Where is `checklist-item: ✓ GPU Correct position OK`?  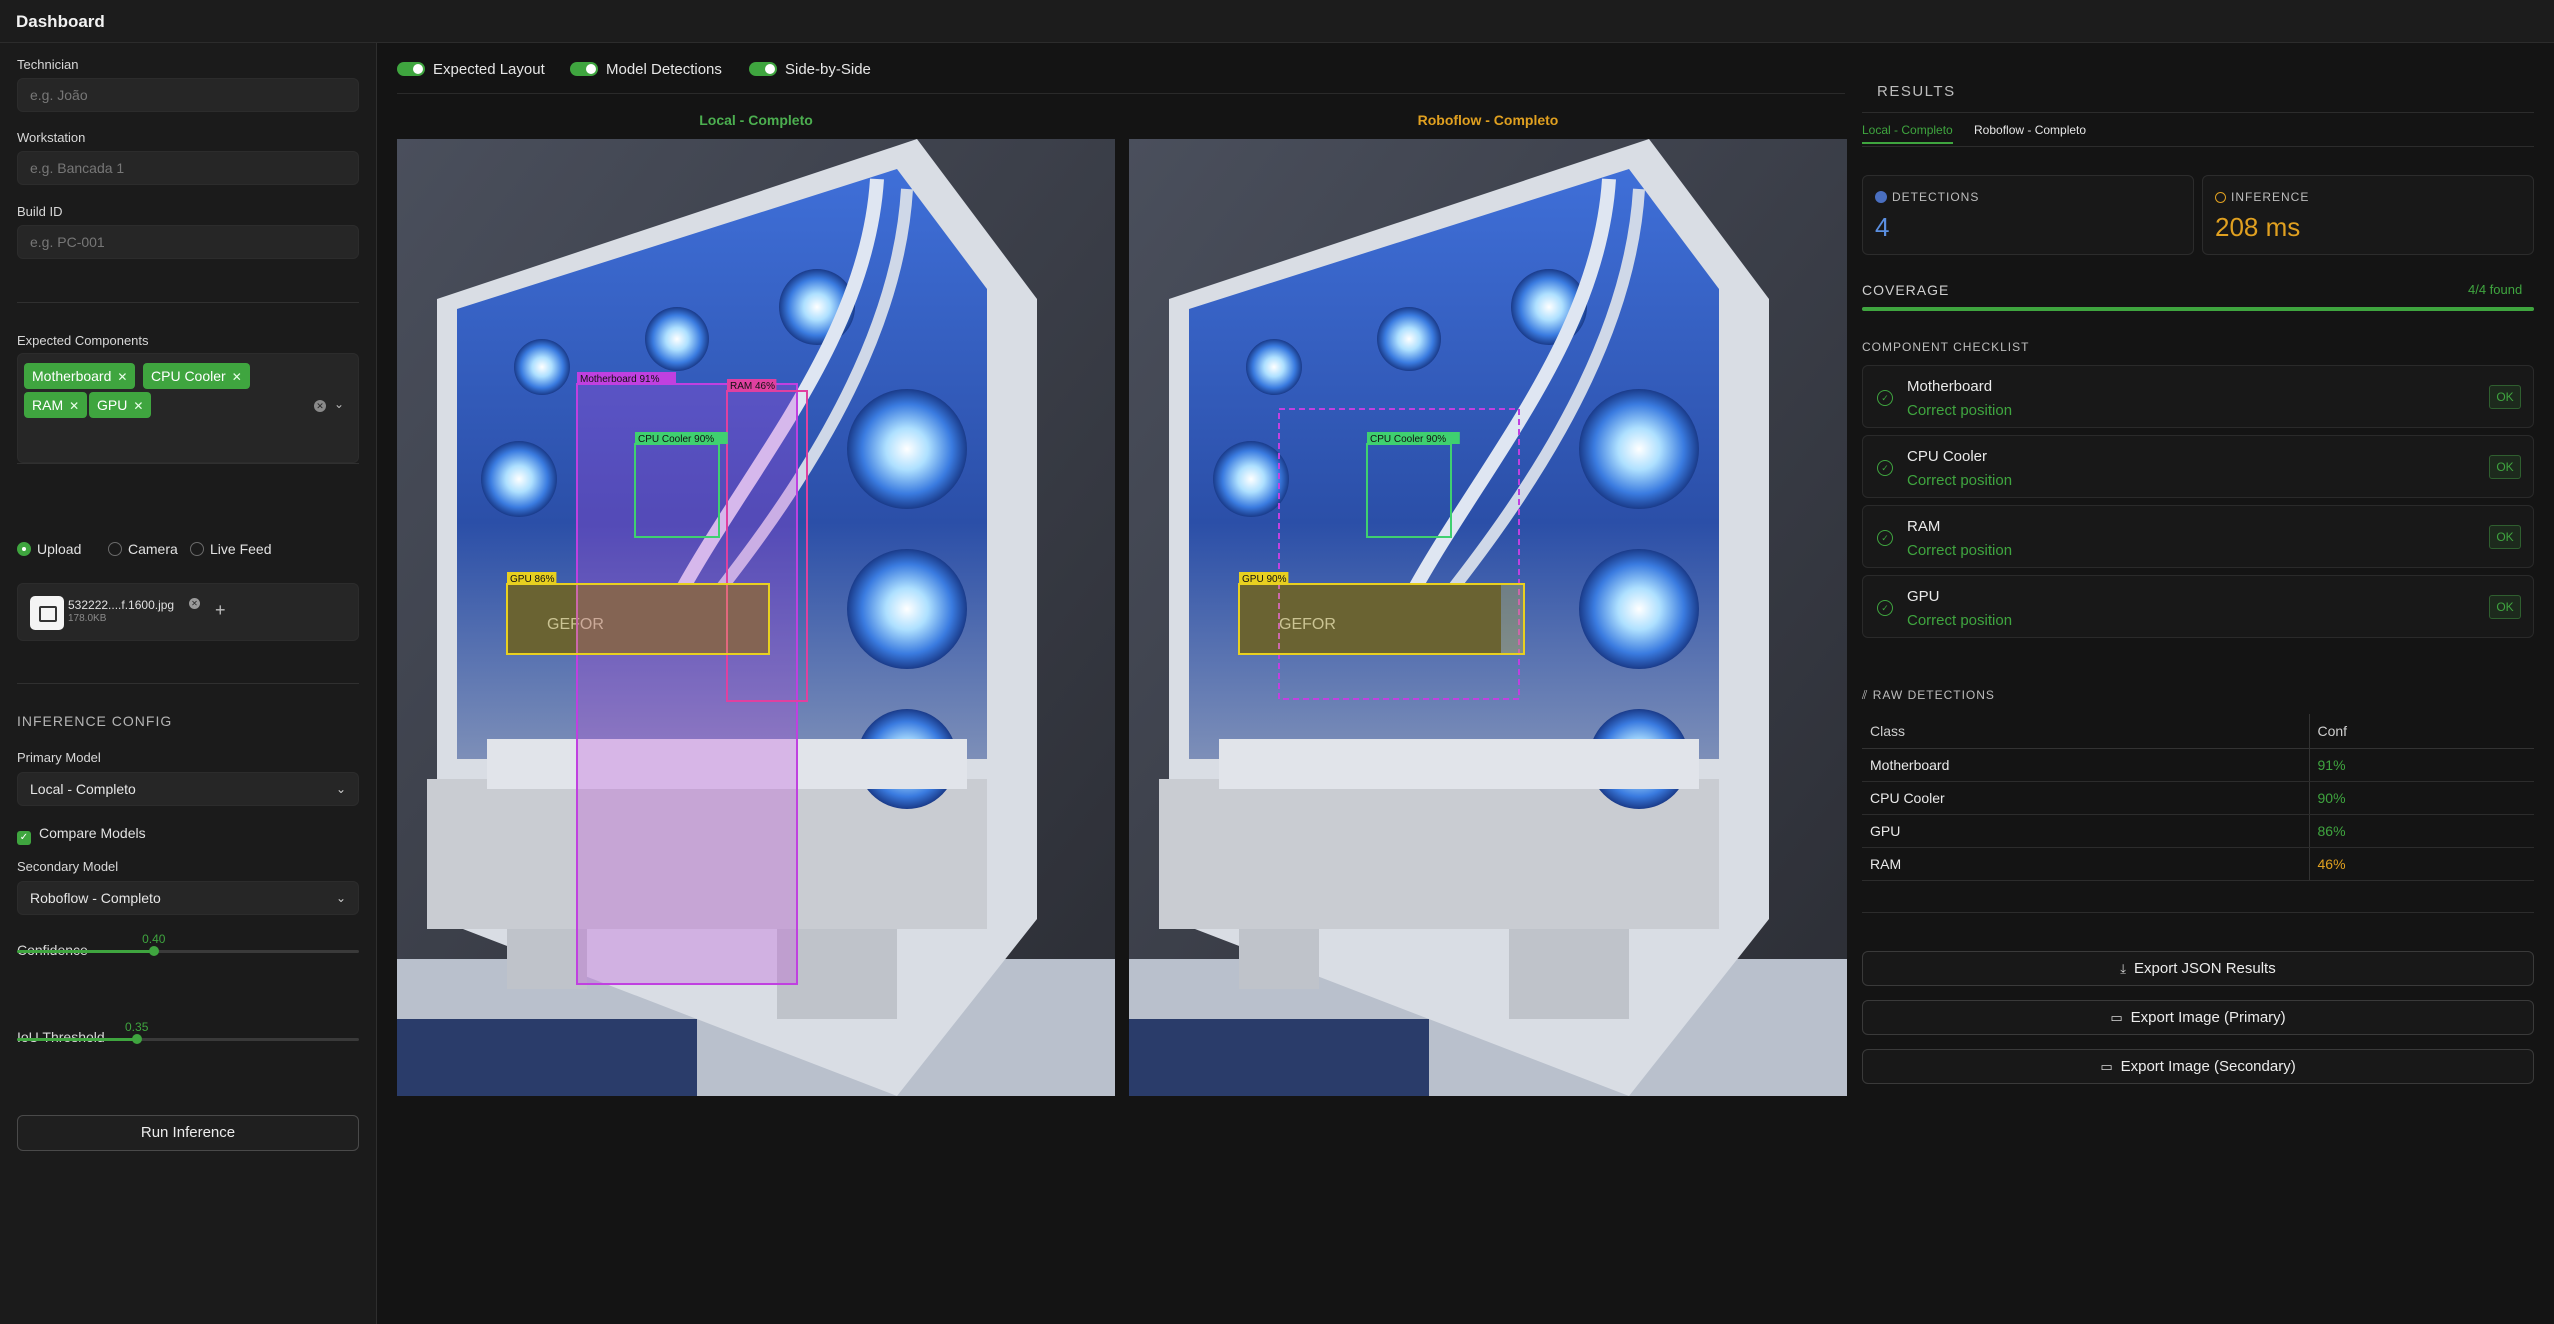
checklist-item: ✓ GPU Correct position OK is located at coordinates (2198, 606).